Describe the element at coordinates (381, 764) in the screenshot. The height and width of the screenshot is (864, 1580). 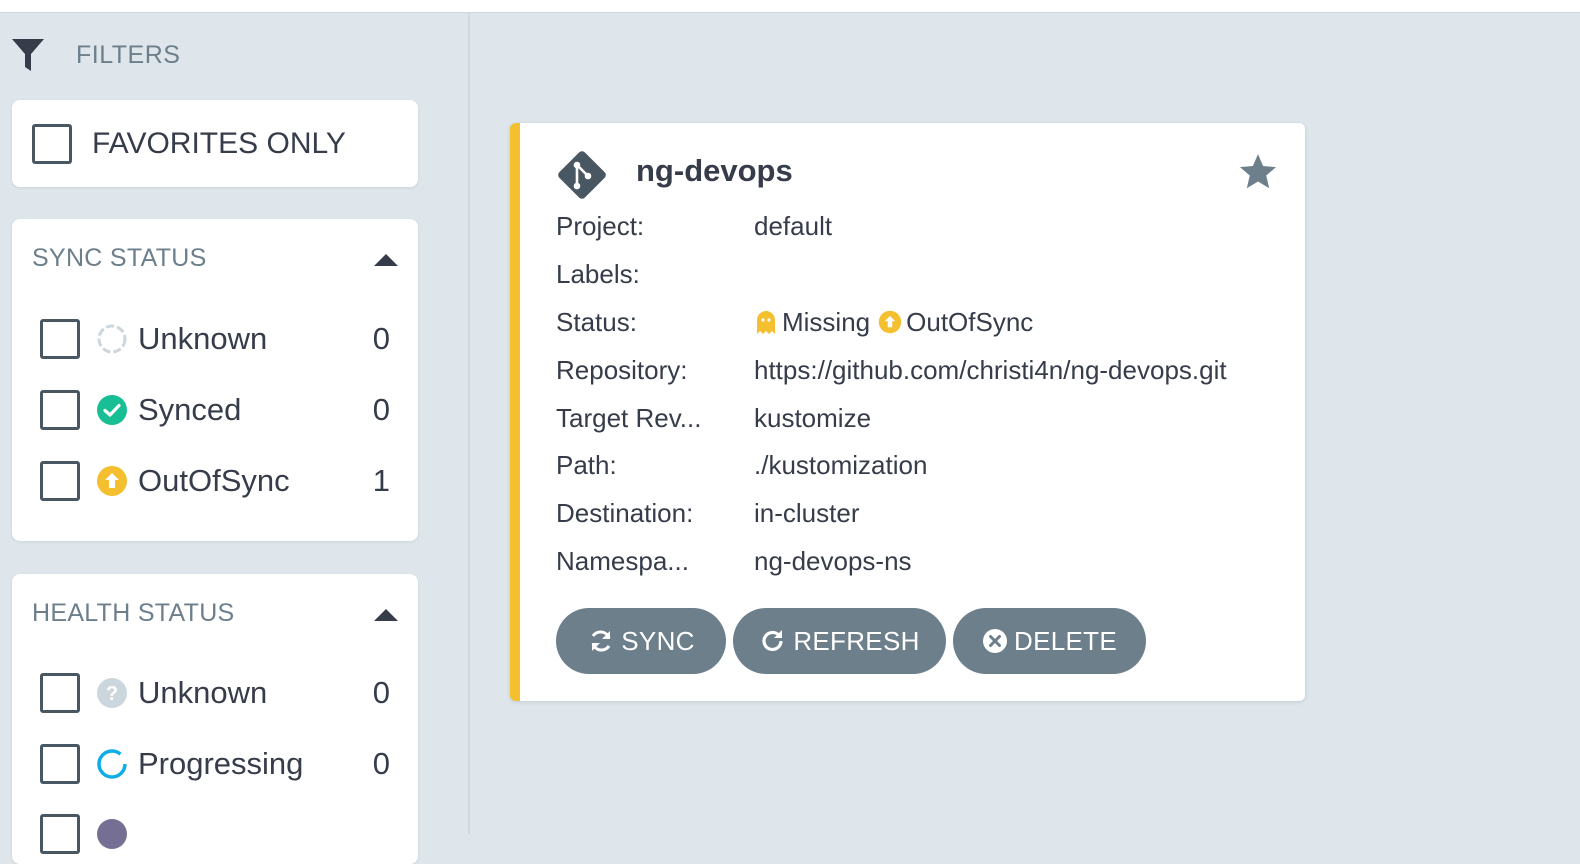
I see `health-progressing-count: 0` at that location.